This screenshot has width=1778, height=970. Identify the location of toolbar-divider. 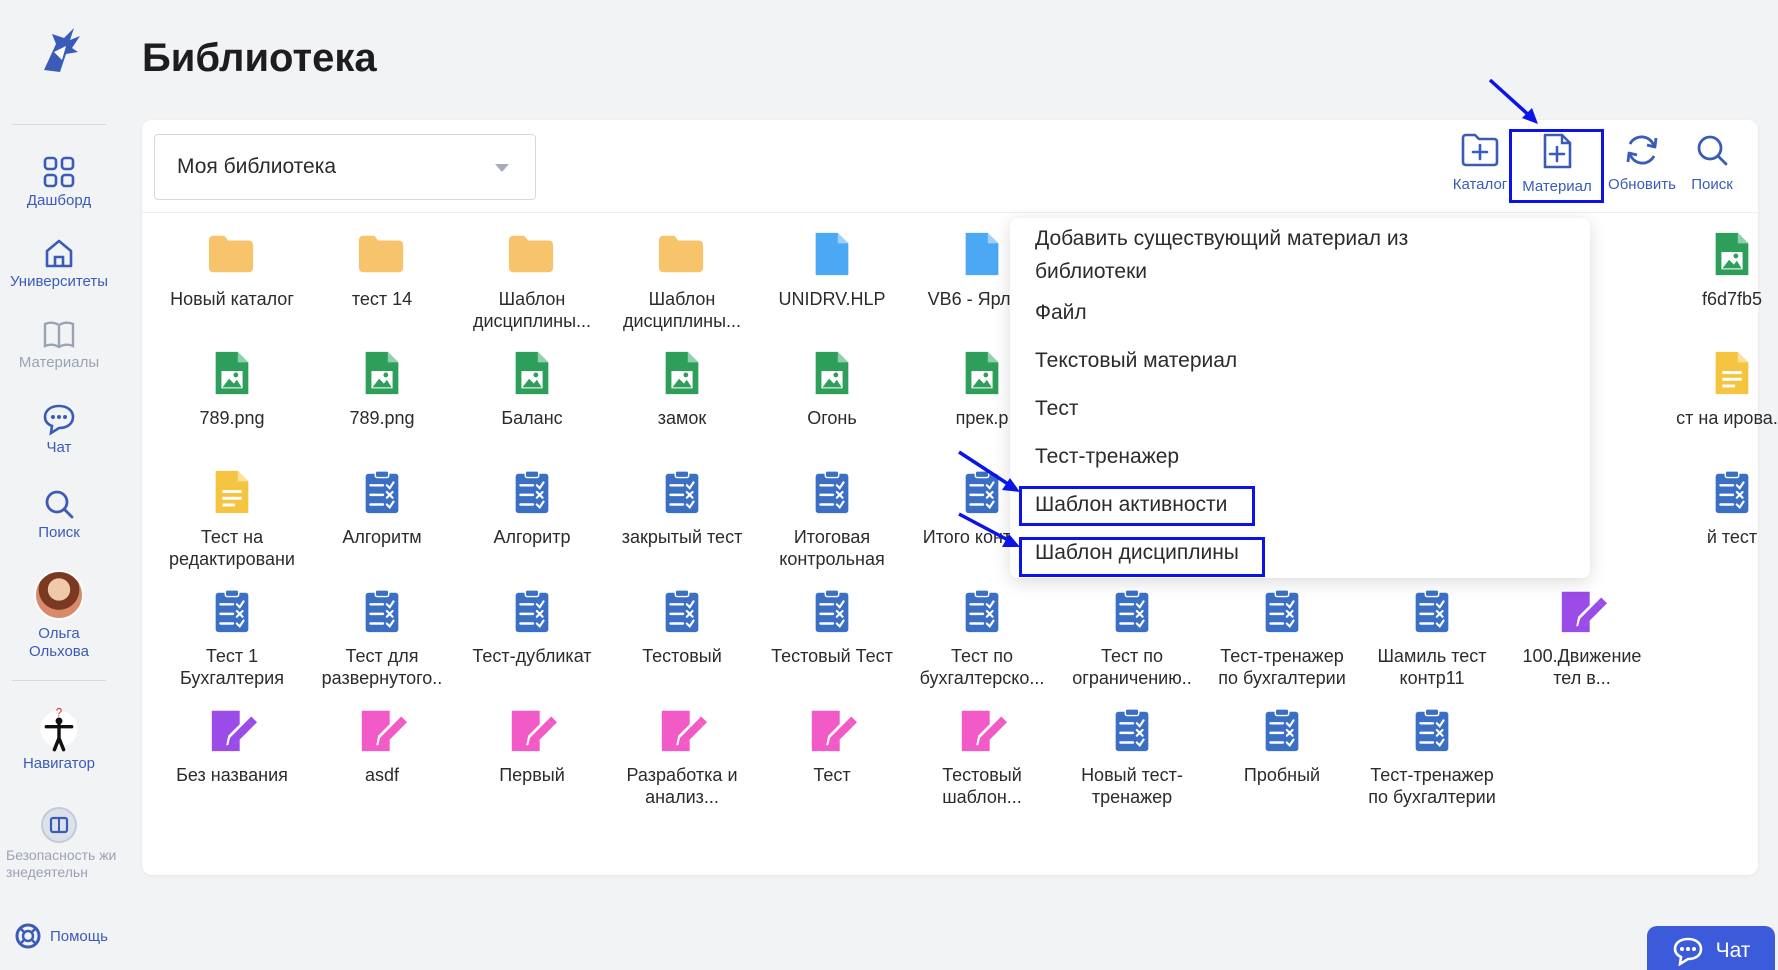
(950, 212).